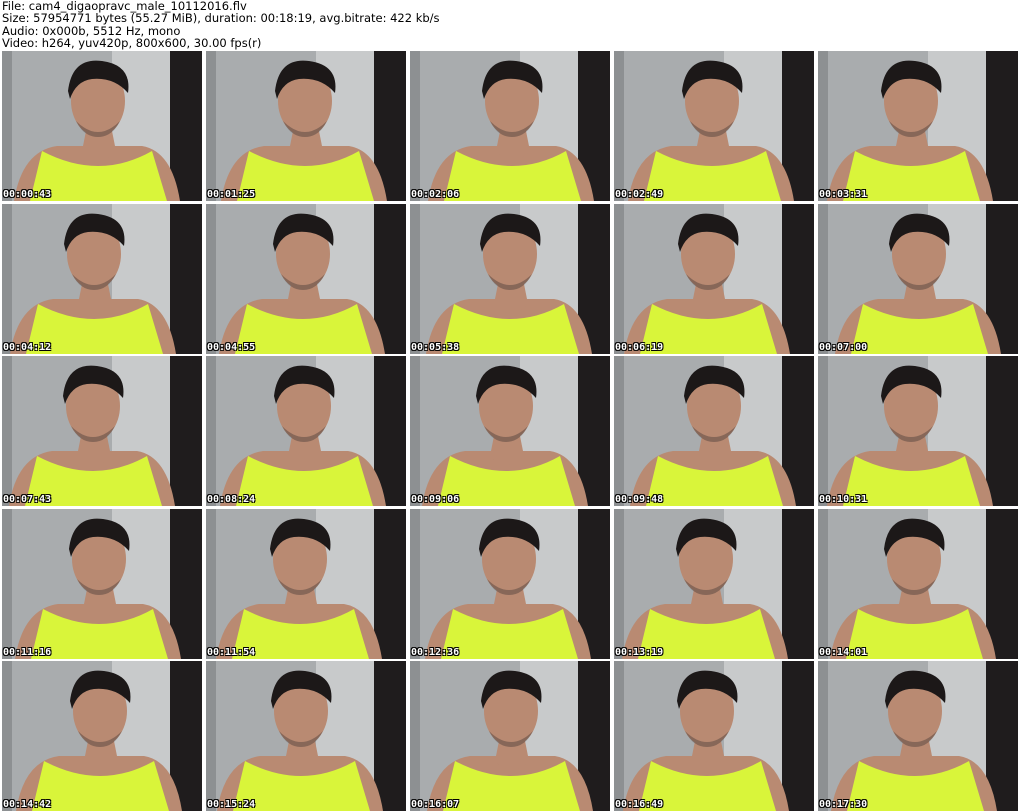 This screenshot has width=1024, height=811. I want to click on thumbnail-frame: 00:12:36, so click(510, 583).